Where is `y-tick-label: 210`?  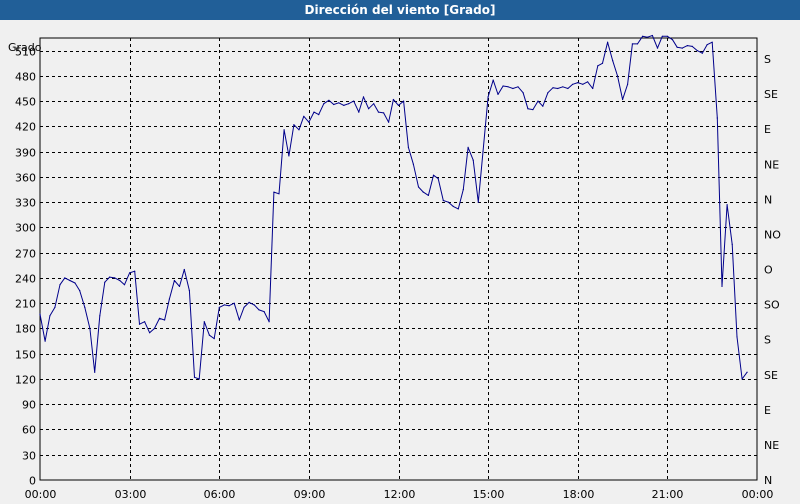
y-tick-label: 210 is located at coordinates (25, 304).